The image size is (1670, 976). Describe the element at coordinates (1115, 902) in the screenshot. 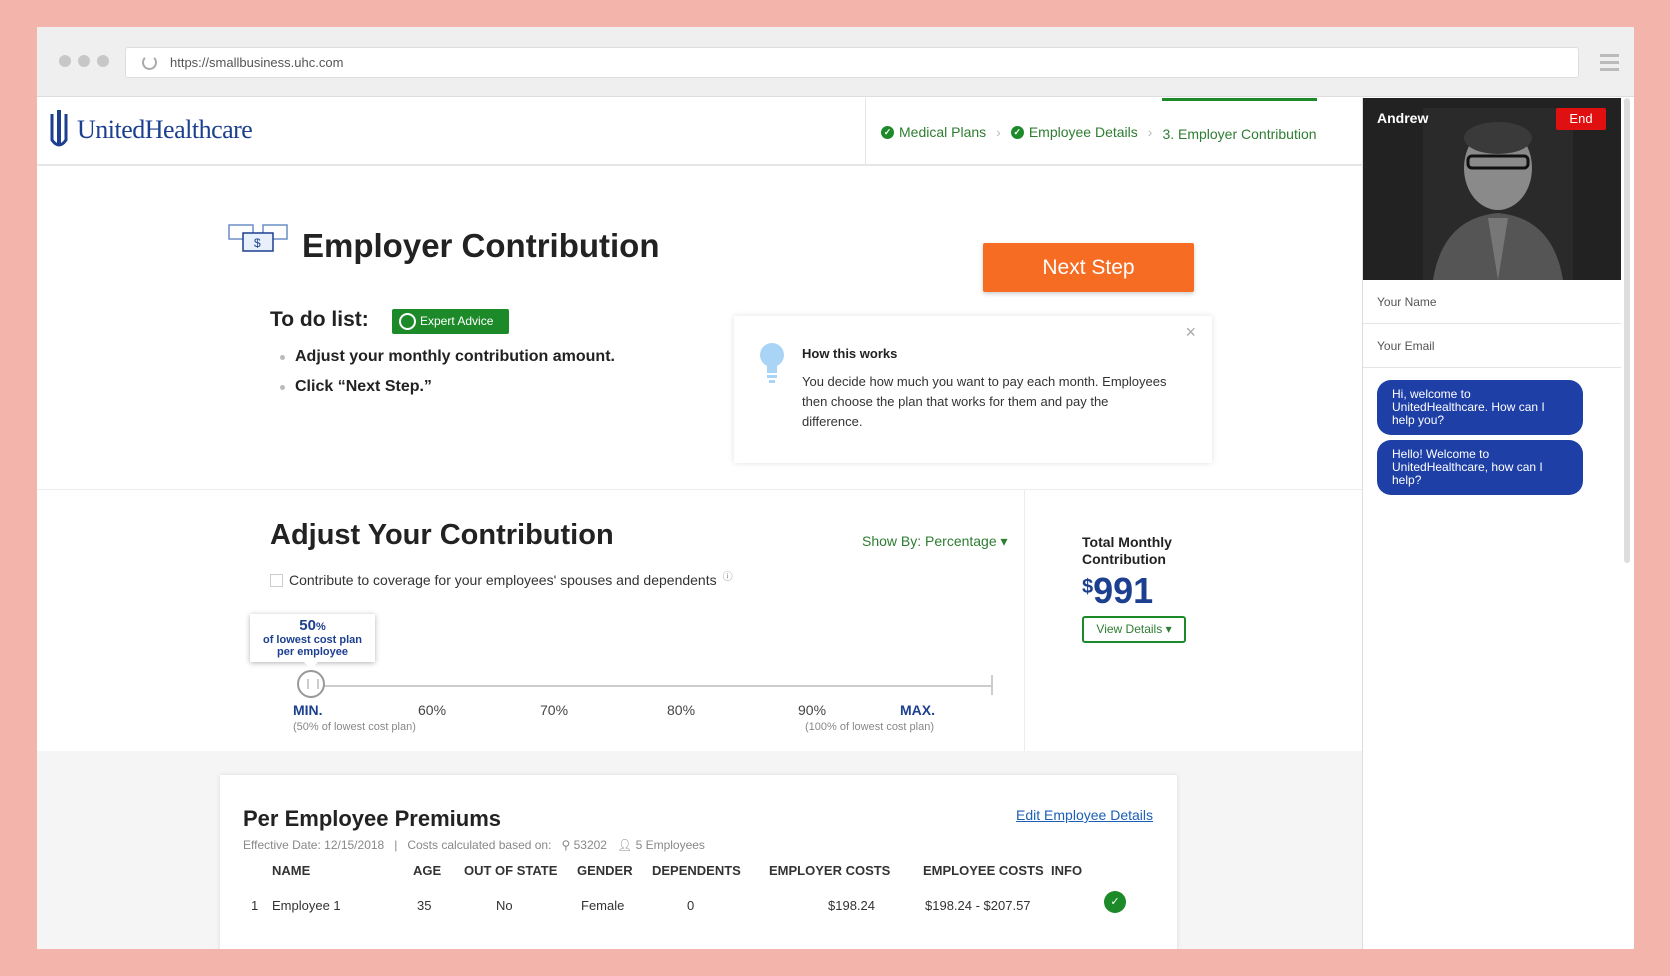

I see `chevron-down-icon: ✓` at that location.